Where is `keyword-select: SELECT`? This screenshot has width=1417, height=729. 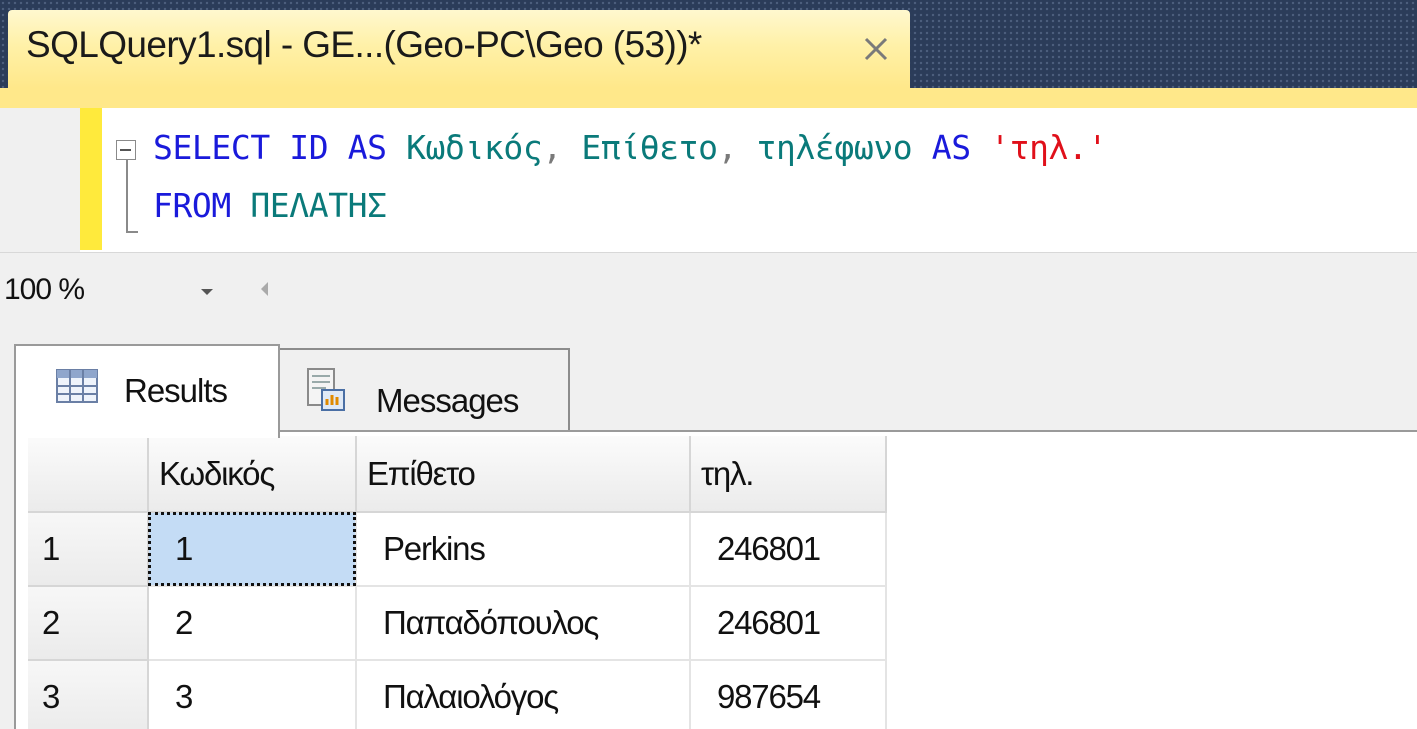
keyword-select: SELECT is located at coordinates (211, 147).